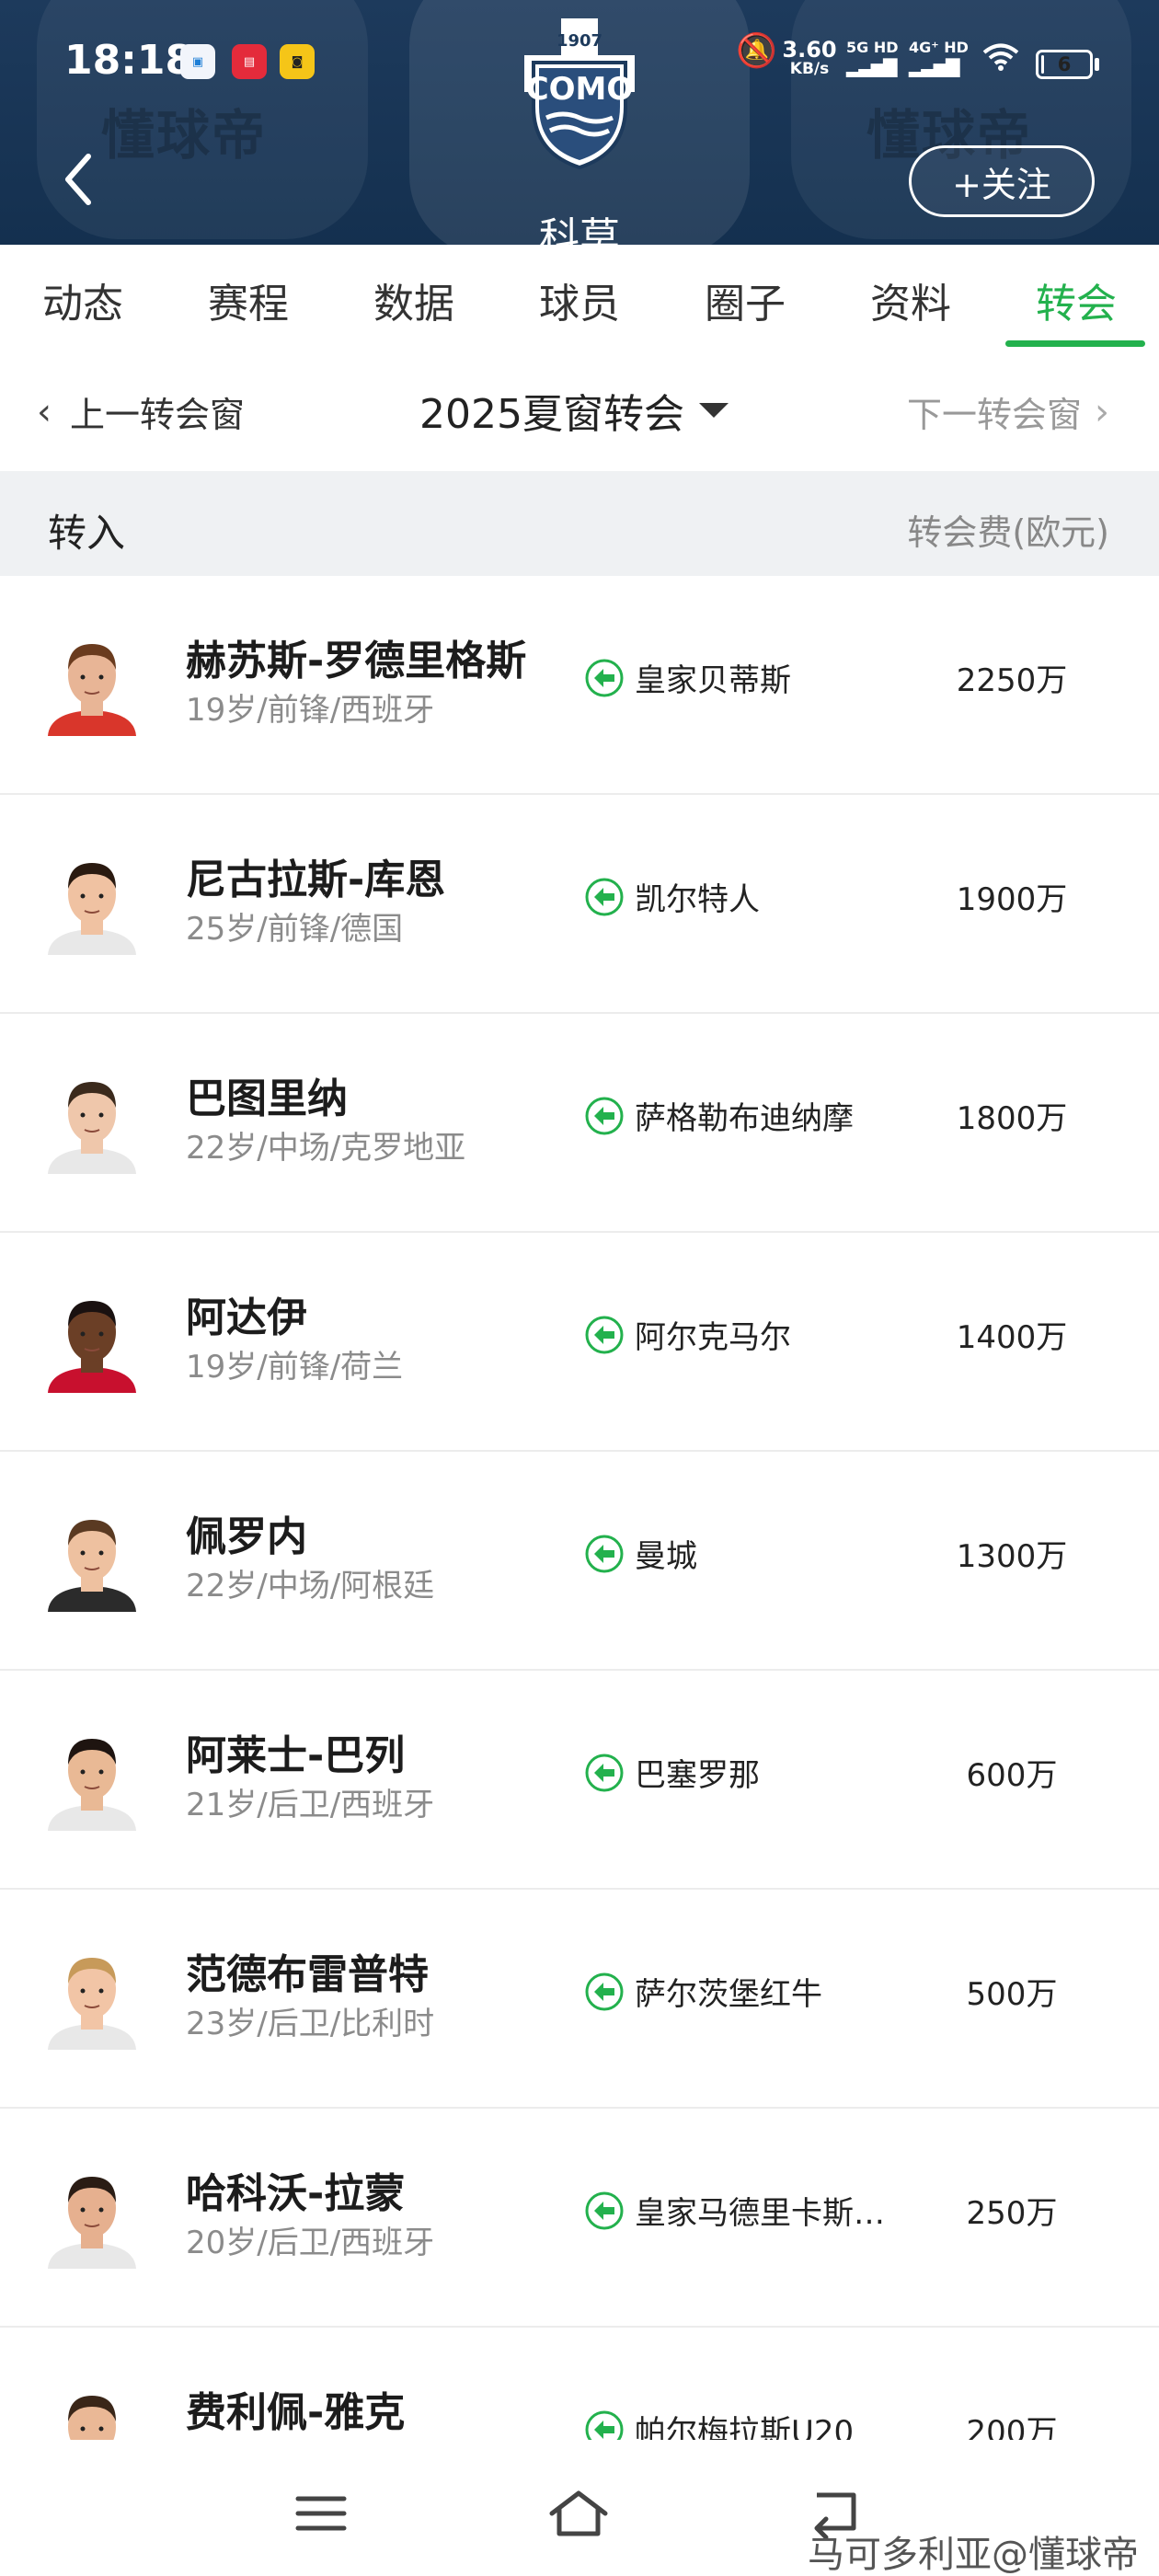 The height and width of the screenshot is (2576, 1159). I want to click on transfer-row: 阿莱士-巴列 21岁/后卫/西班牙 巴塞罗那 600万, so click(579, 1780).